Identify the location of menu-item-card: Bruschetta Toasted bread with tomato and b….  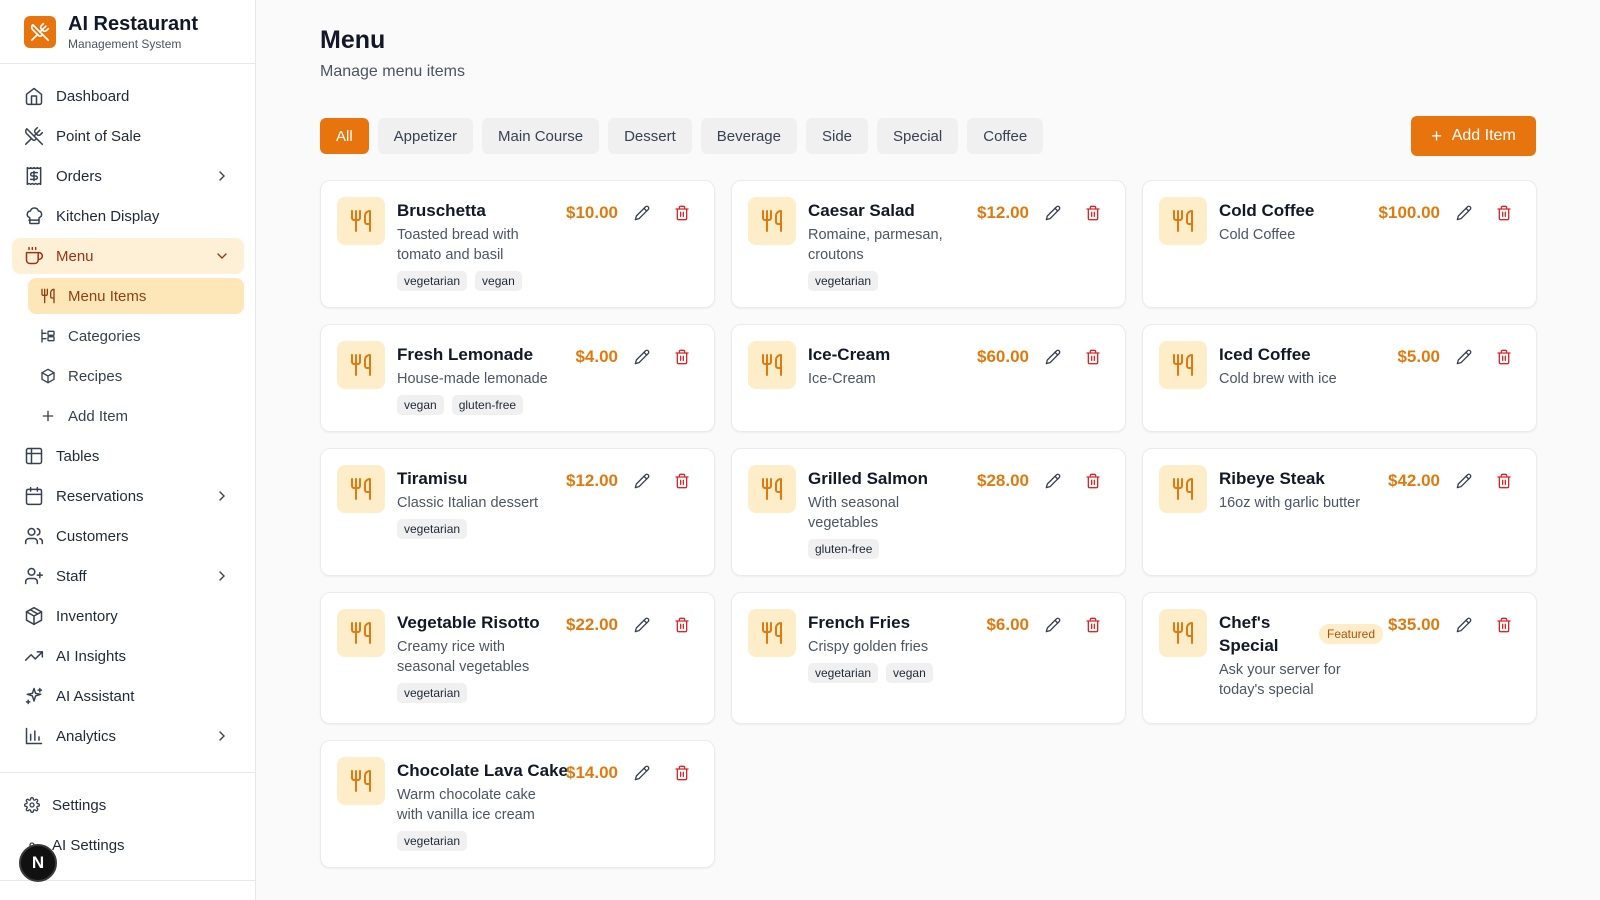
(517, 244).